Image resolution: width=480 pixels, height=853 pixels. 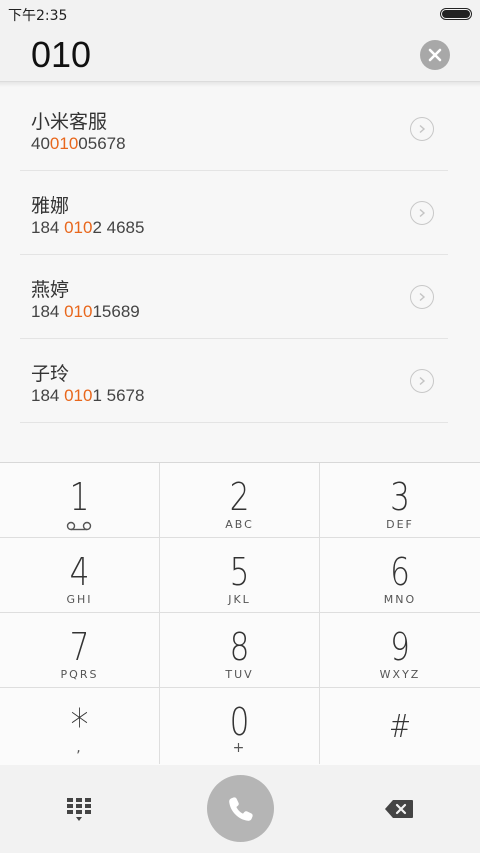 I want to click on key-digit: 3, so click(x=400, y=497).